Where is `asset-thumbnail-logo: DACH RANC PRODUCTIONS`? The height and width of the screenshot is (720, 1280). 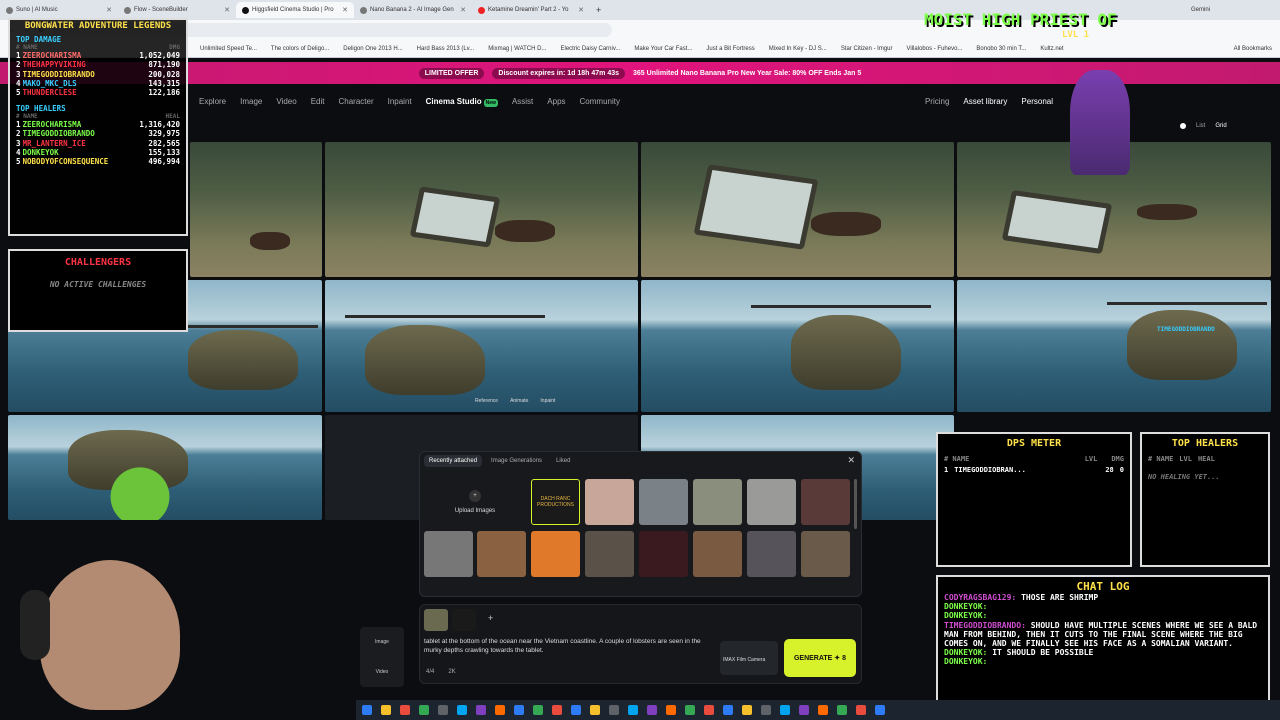 asset-thumbnail-logo: DACH RANC PRODUCTIONS is located at coordinates (555, 502).